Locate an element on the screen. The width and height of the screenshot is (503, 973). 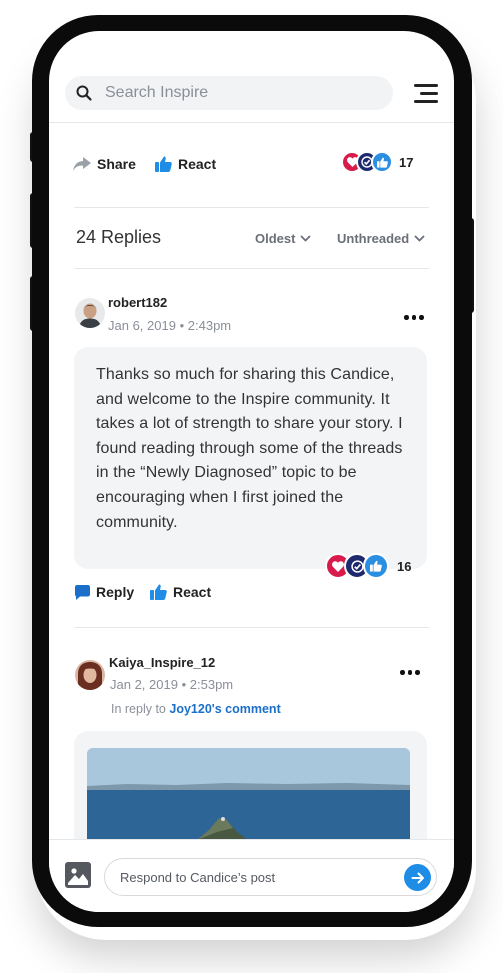
comment-timestamp: Jan 2, 2019 • 2:53pm is located at coordinates (171, 684).